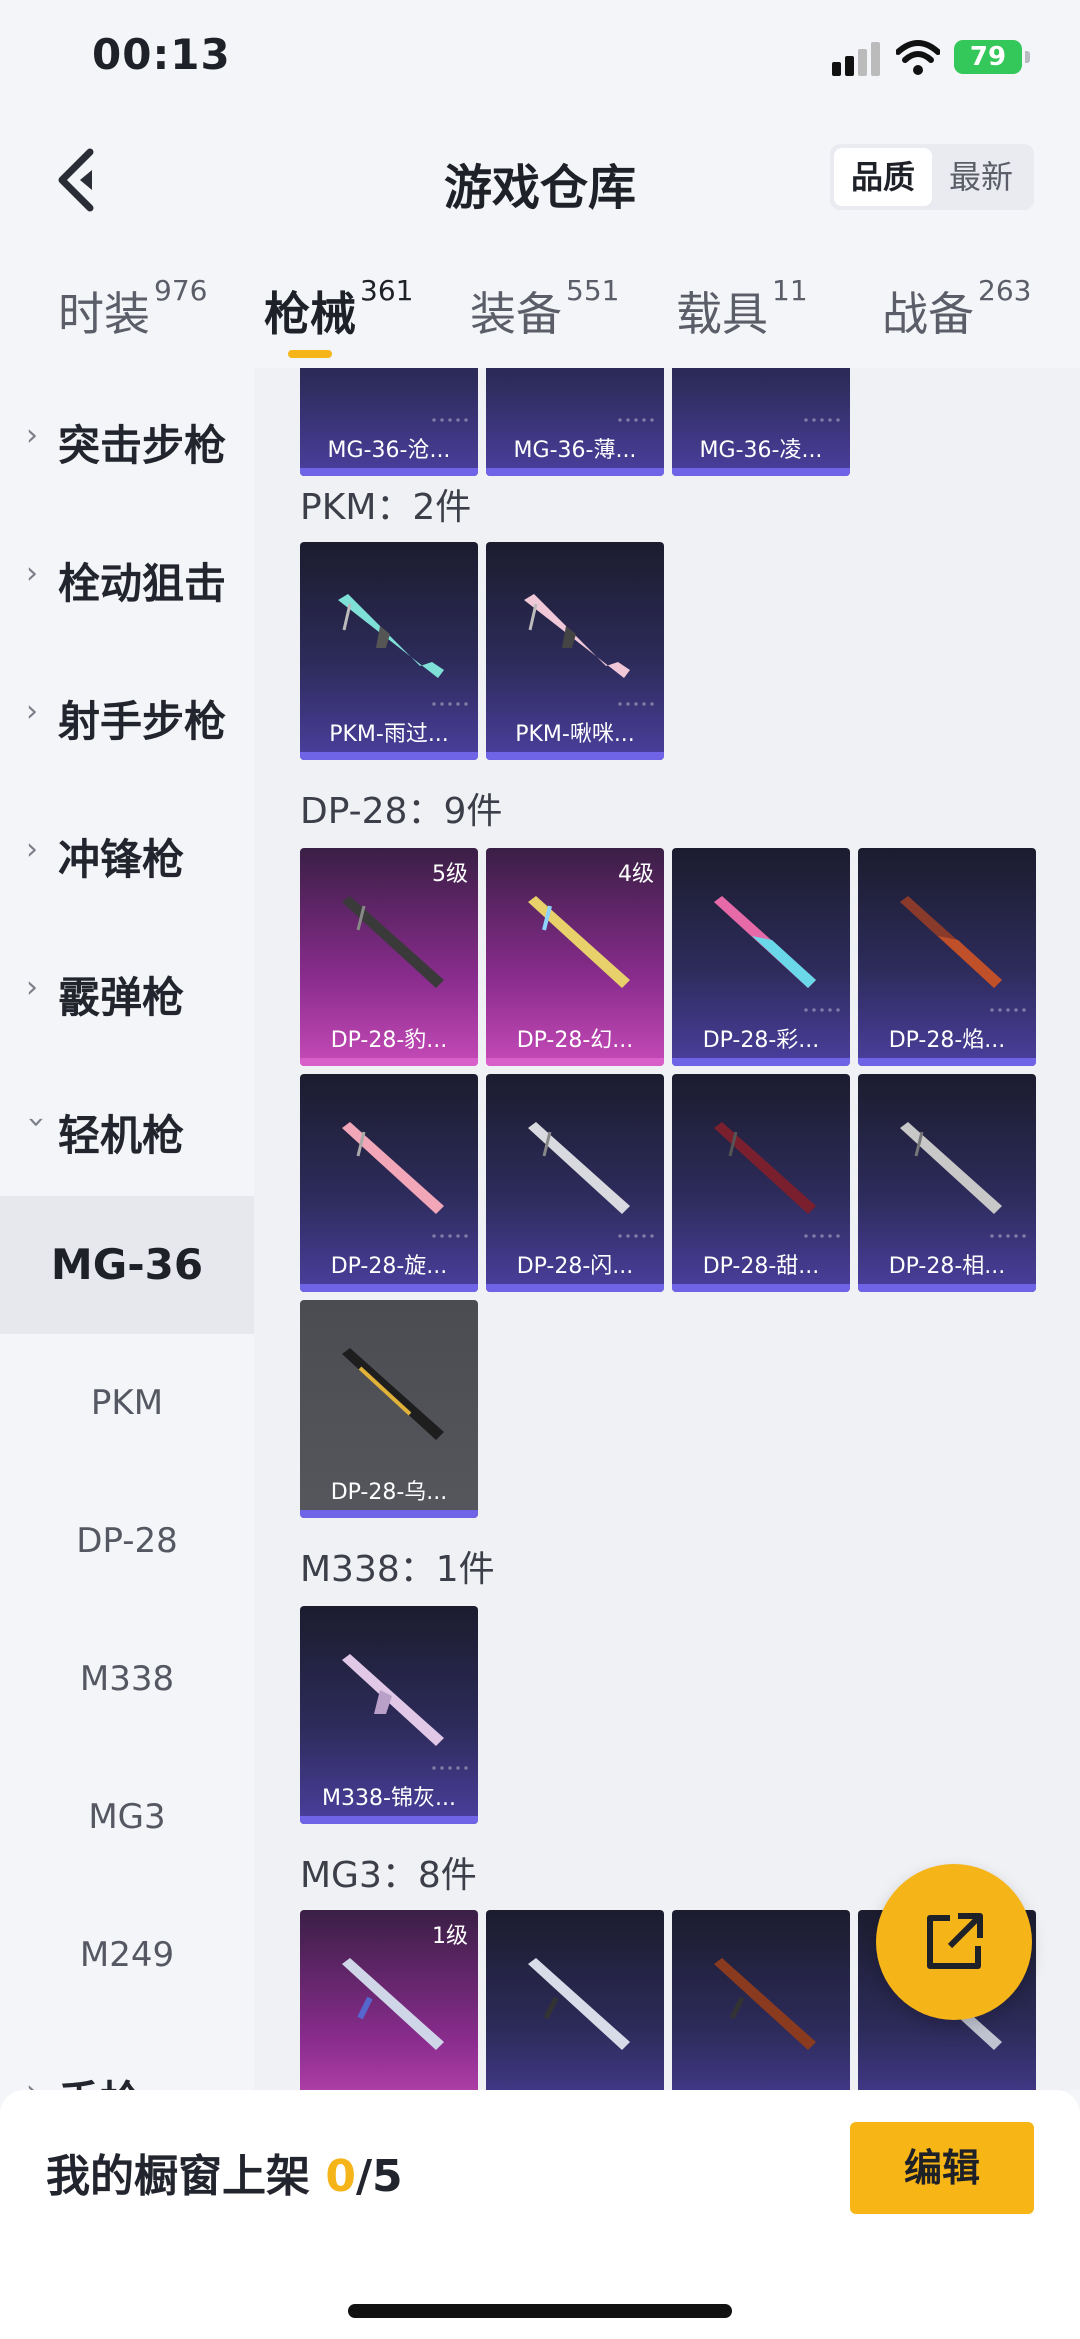 Image resolution: width=1080 pixels, height=2339 pixels. Describe the element at coordinates (127, 989) in the screenshot. I see `sidebar-item-shotgun: › 霰弹枪` at that location.